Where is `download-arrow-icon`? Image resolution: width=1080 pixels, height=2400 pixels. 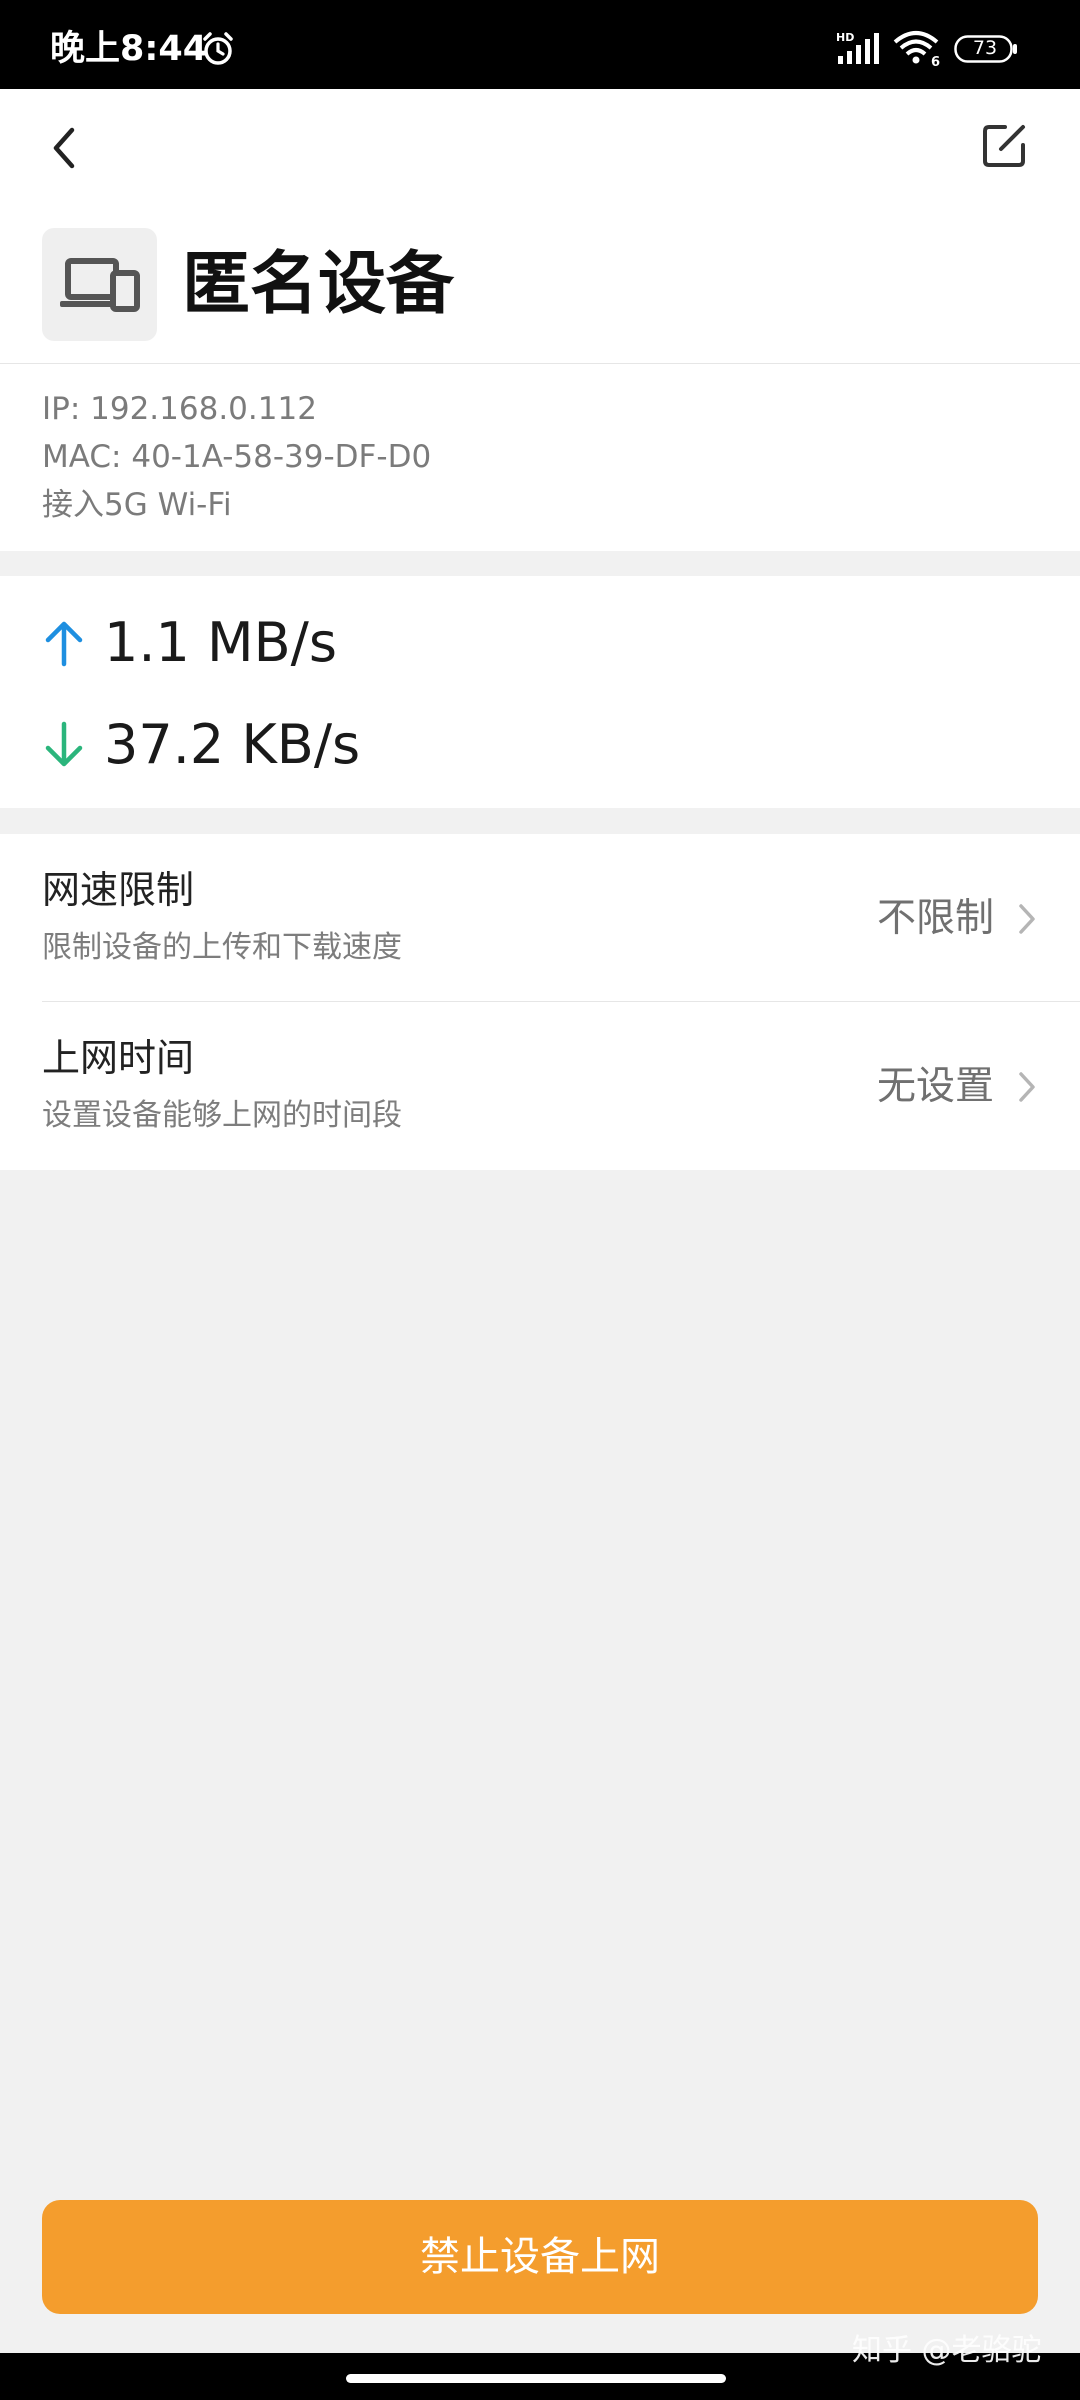 download-arrow-icon is located at coordinates (64, 744).